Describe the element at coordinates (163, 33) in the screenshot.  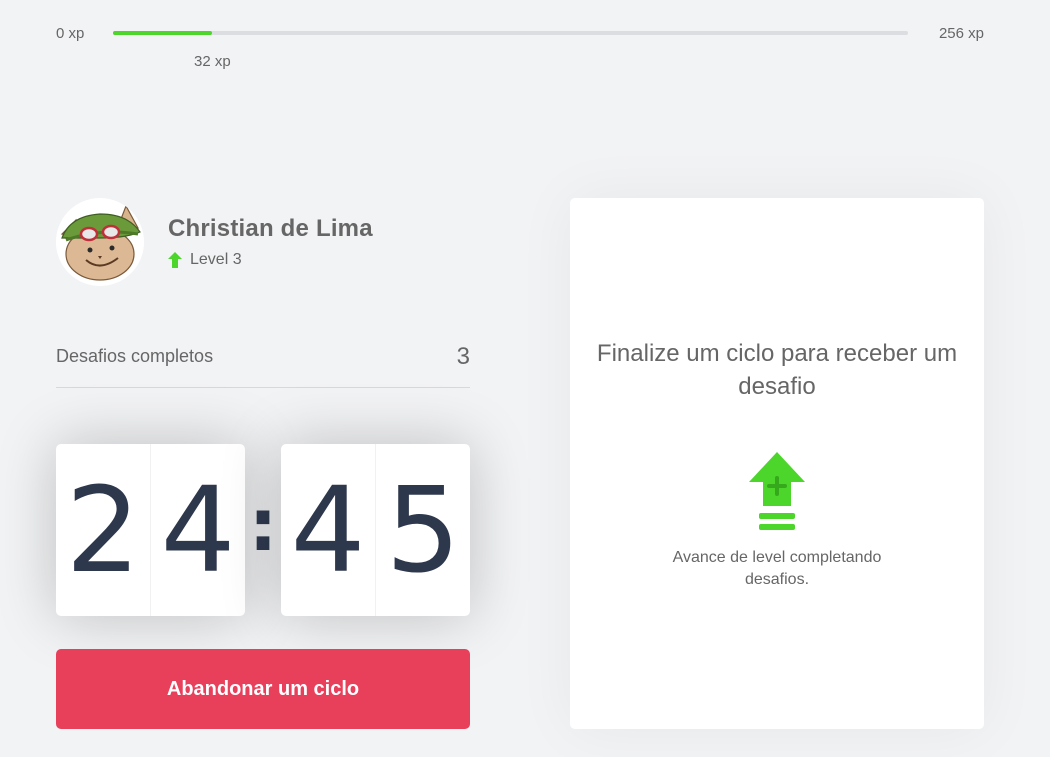
I see `xp-progress-fill` at that location.